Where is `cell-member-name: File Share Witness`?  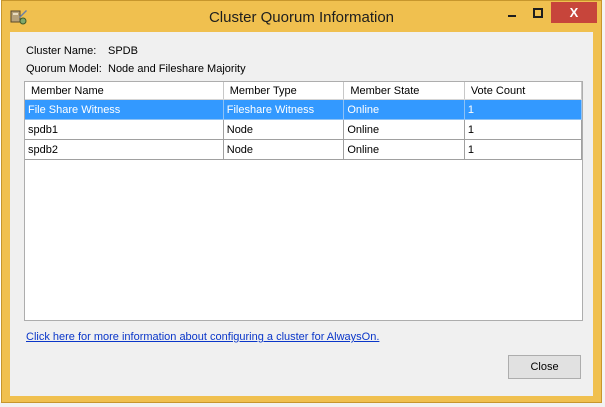
cell-member-name: File Share Witness is located at coordinates (124, 109).